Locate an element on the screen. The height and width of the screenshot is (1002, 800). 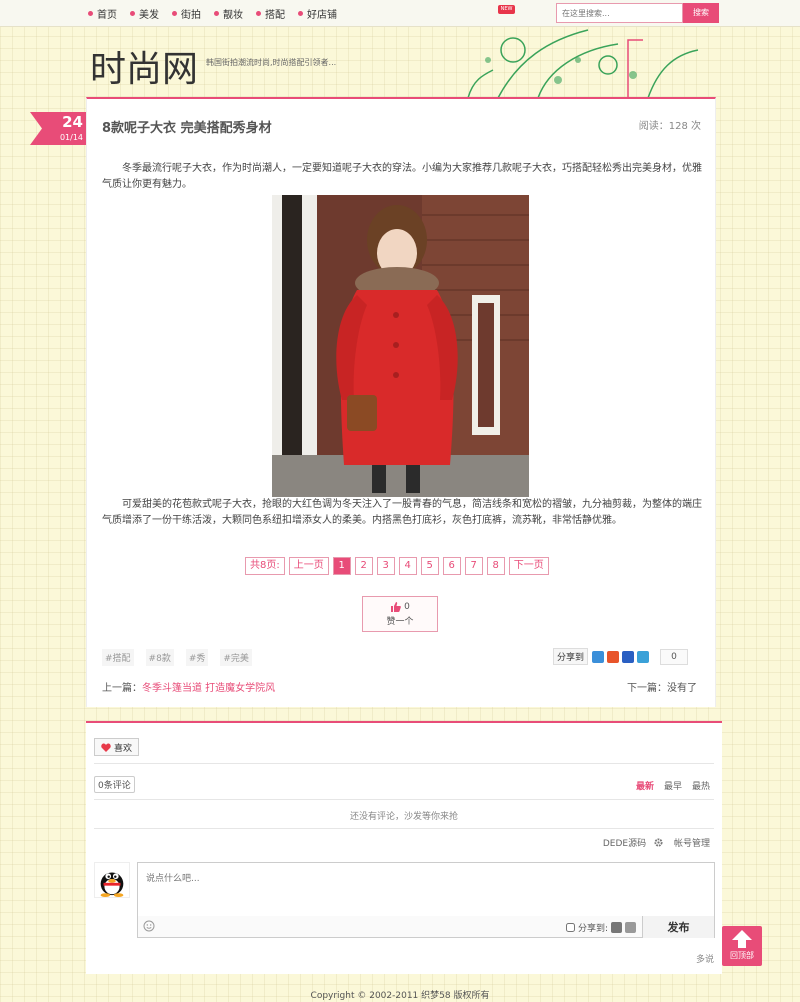
pagination-page-5: 5 is located at coordinates (429, 566).